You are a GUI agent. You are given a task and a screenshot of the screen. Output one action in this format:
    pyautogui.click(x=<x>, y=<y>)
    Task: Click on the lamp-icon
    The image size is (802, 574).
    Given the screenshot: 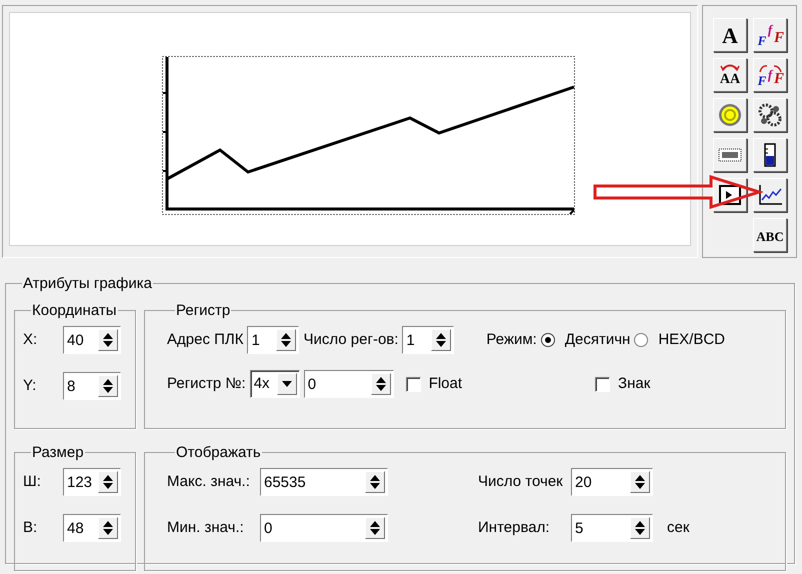 What is the action you would take?
    pyautogui.click(x=730, y=115)
    